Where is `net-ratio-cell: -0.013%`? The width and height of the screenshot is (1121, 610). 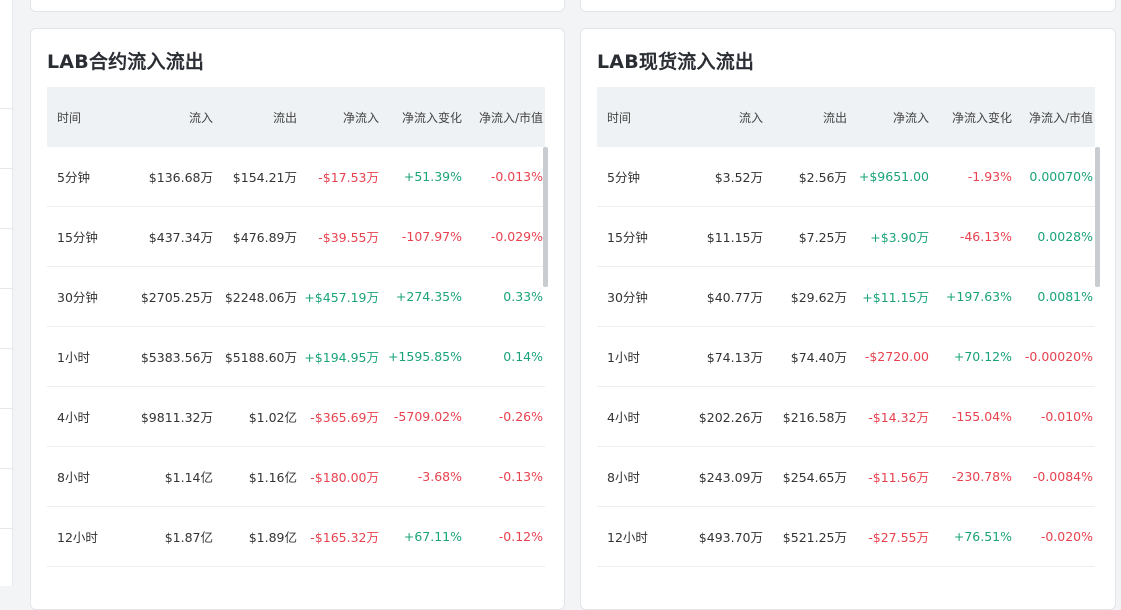 net-ratio-cell: -0.013% is located at coordinates (516, 176).